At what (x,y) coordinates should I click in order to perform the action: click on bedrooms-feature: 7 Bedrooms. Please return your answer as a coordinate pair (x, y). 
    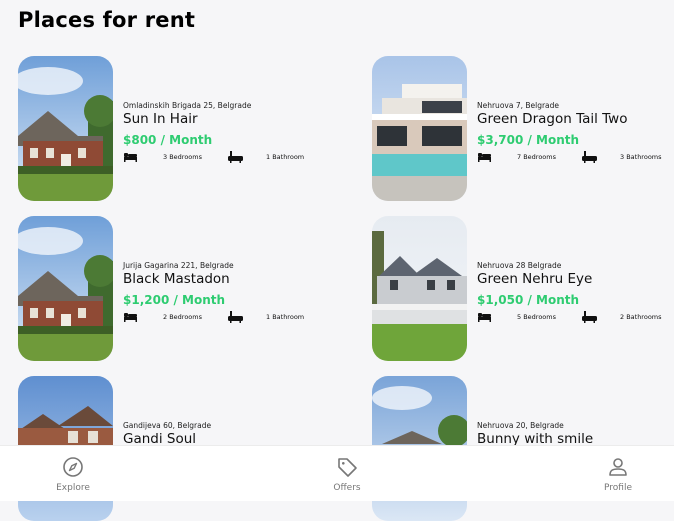
    Looking at the image, I should click on (516, 157).